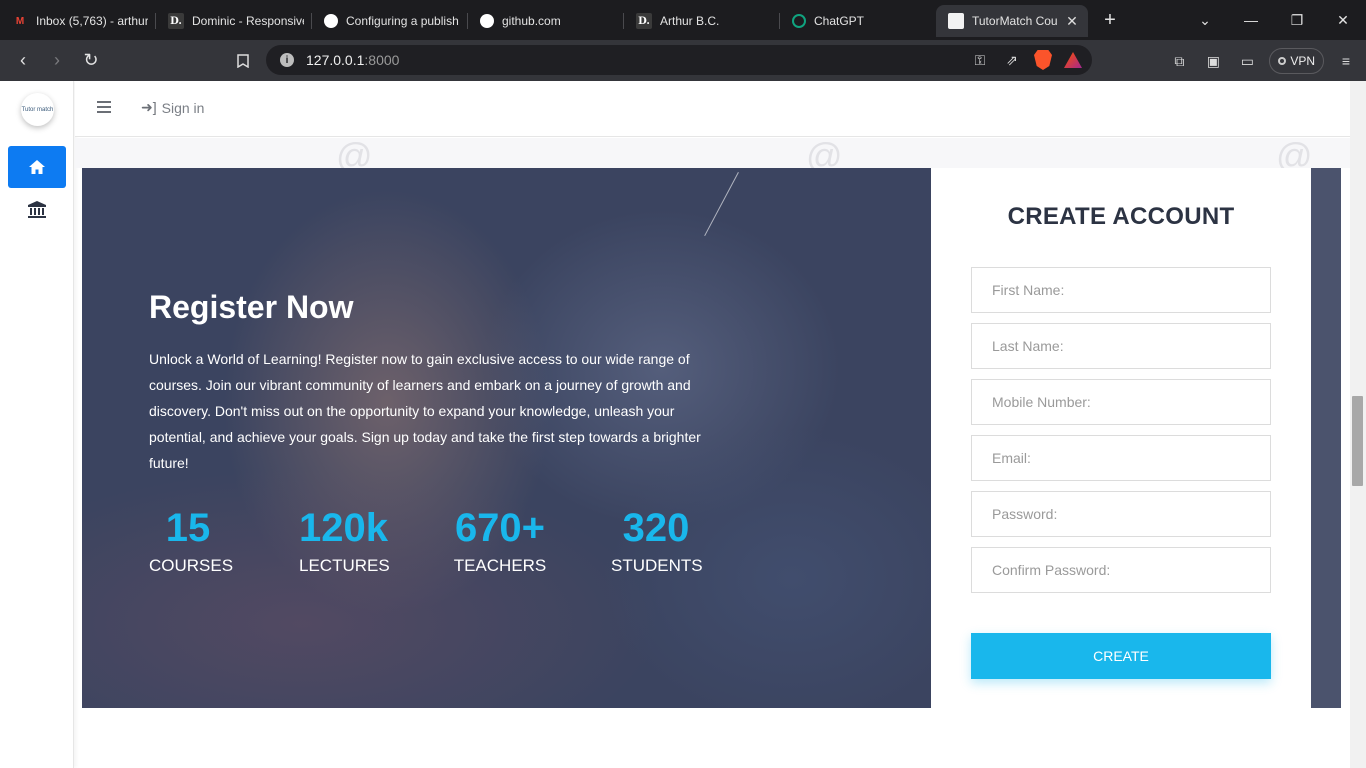  I want to click on password-input, so click(1121, 514).